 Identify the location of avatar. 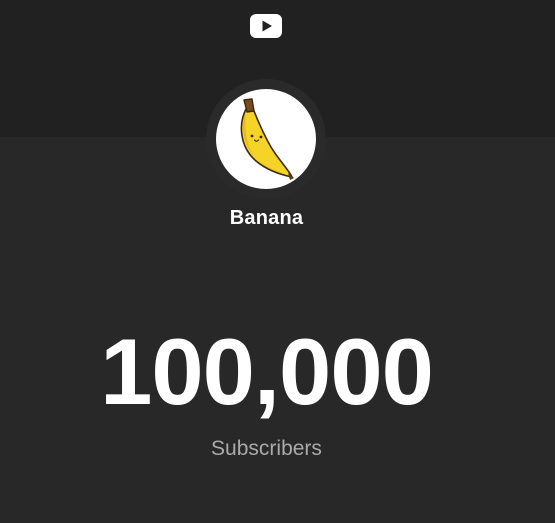
(266, 139).